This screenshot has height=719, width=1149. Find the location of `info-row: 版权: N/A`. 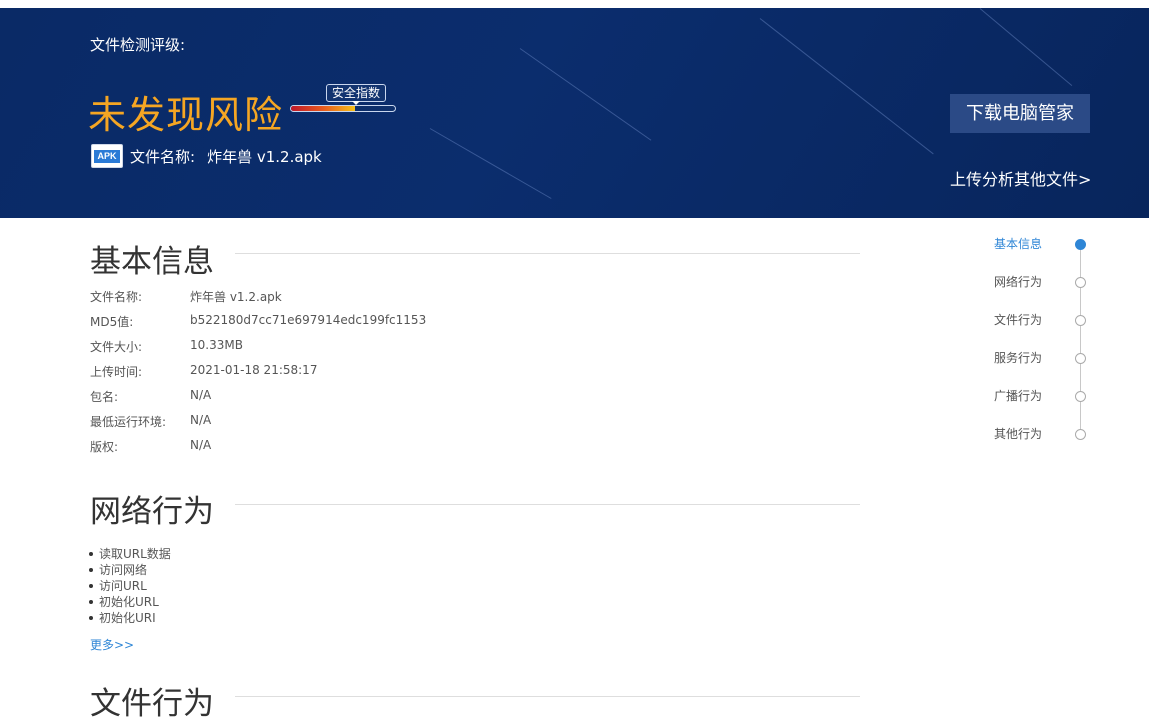

info-row: 版权: N/A is located at coordinates (258, 450).